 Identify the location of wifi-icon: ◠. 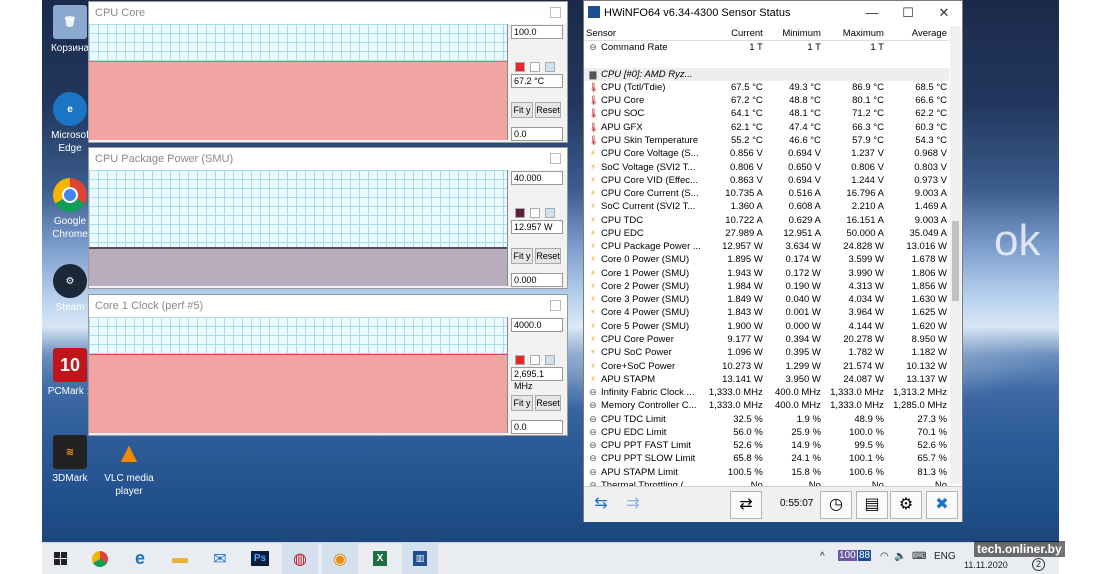
(884, 556).